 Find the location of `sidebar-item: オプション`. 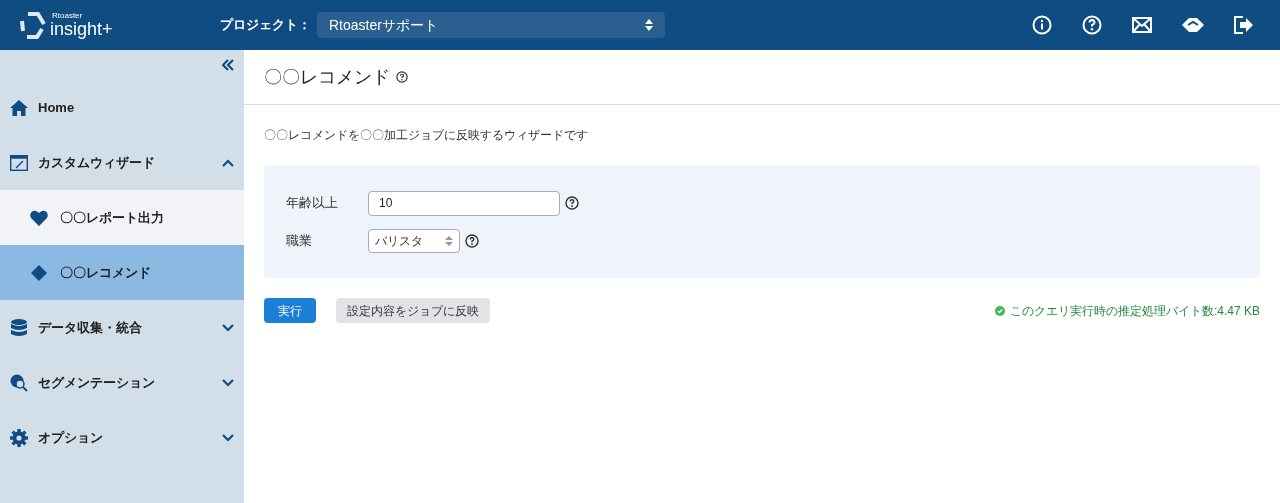

sidebar-item: オプション is located at coordinates (122, 437).